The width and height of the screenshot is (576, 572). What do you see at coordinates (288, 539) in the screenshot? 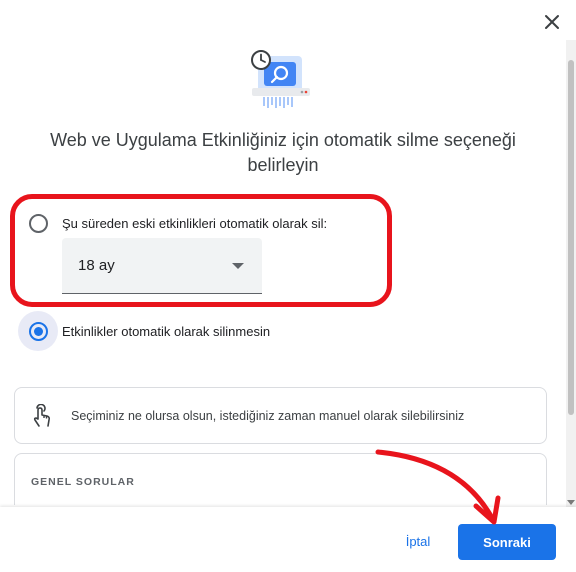
I see `dialog-footer: İptal Sonraki` at bounding box center [288, 539].